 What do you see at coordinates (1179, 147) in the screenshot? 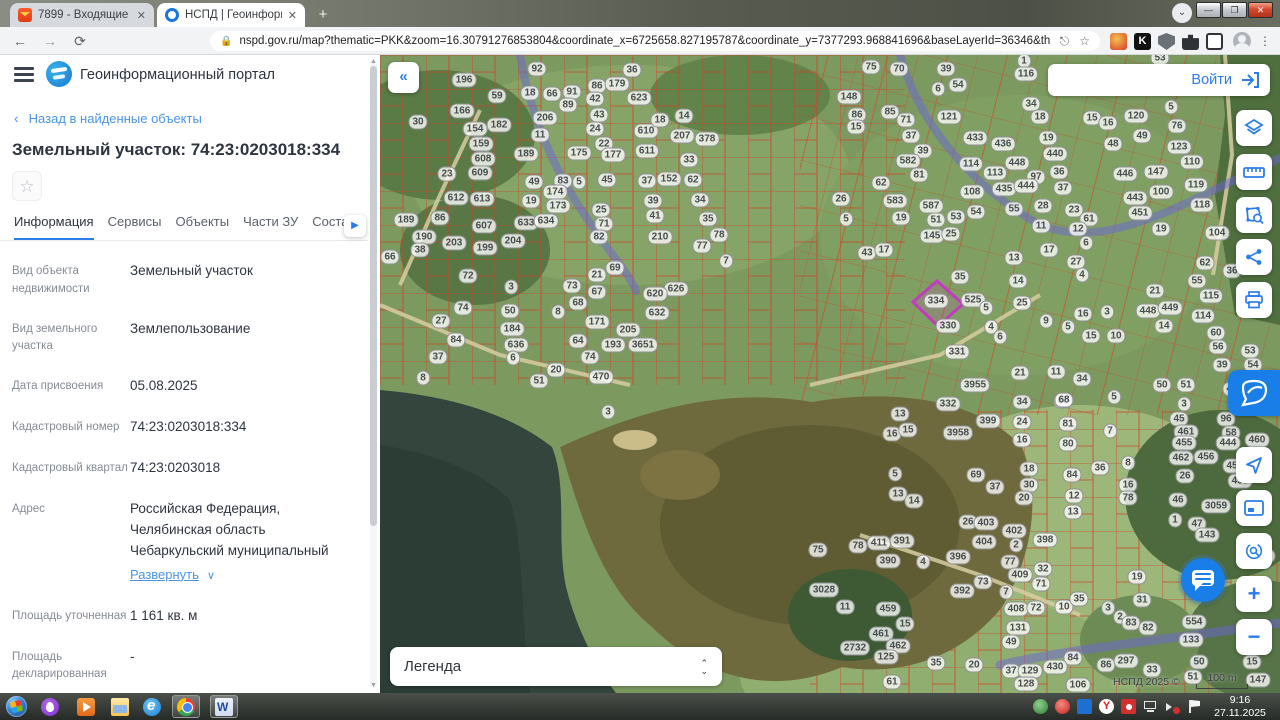
I see `parcel-label: 123` at bounding box center [1179, 147].